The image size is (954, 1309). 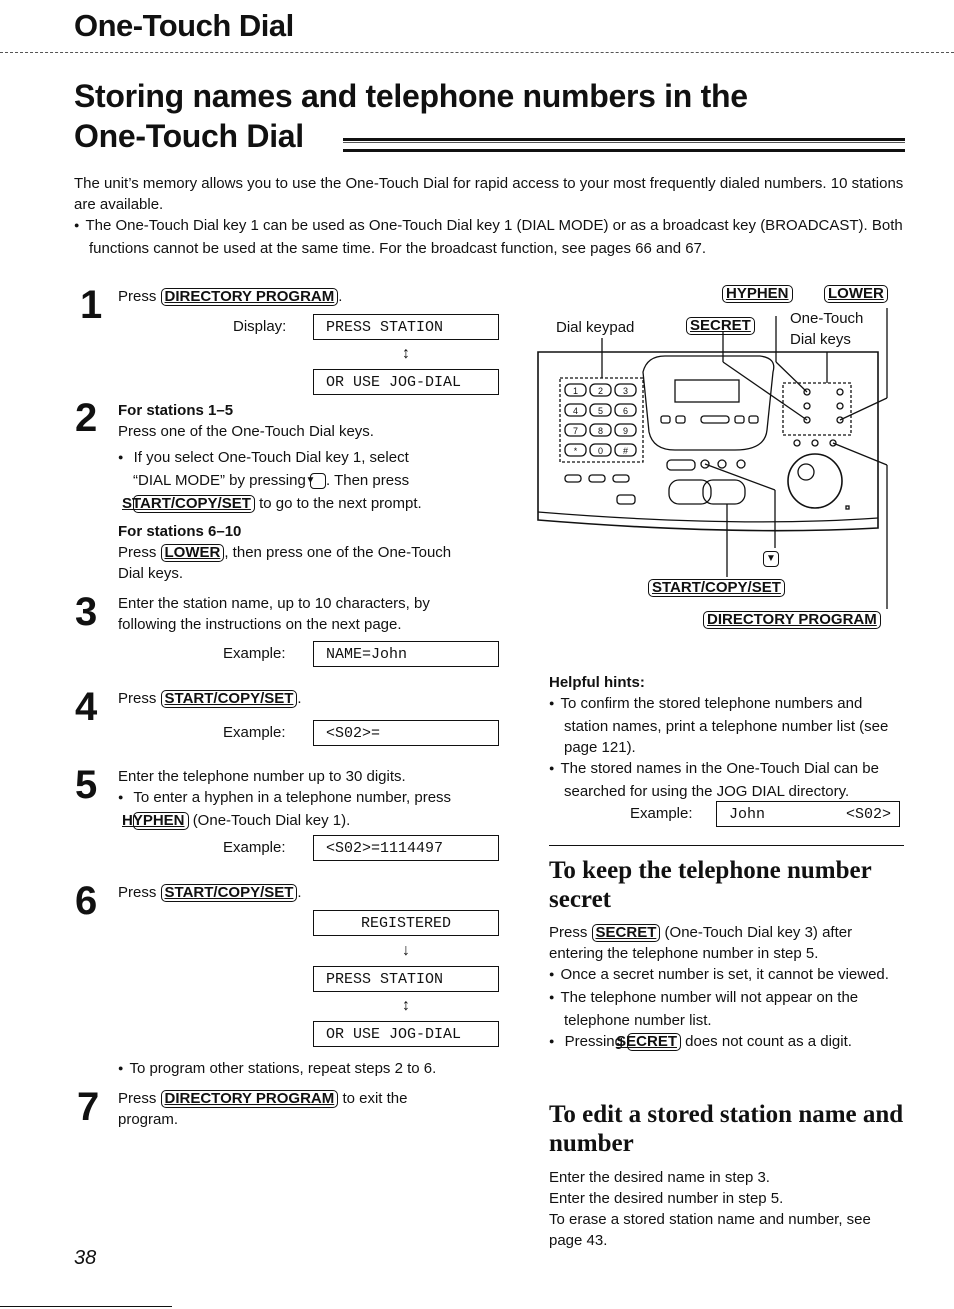 I want to click on step-1-period: ., so click(x=340, y=296).